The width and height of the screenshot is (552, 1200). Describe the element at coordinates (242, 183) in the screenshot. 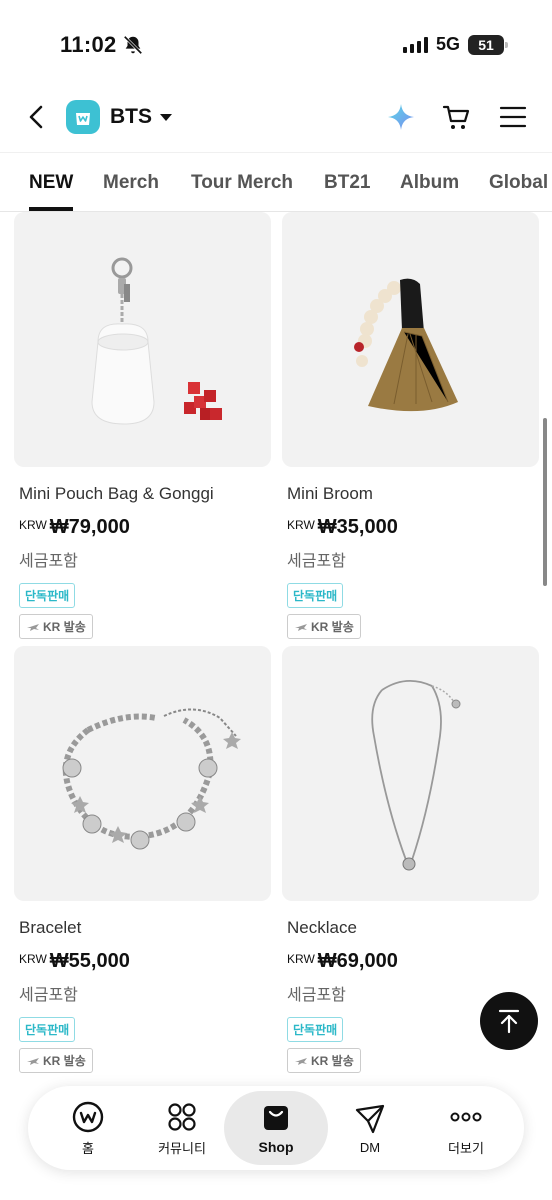

I see `tab-tour-merch: Tour Merch` at that location.